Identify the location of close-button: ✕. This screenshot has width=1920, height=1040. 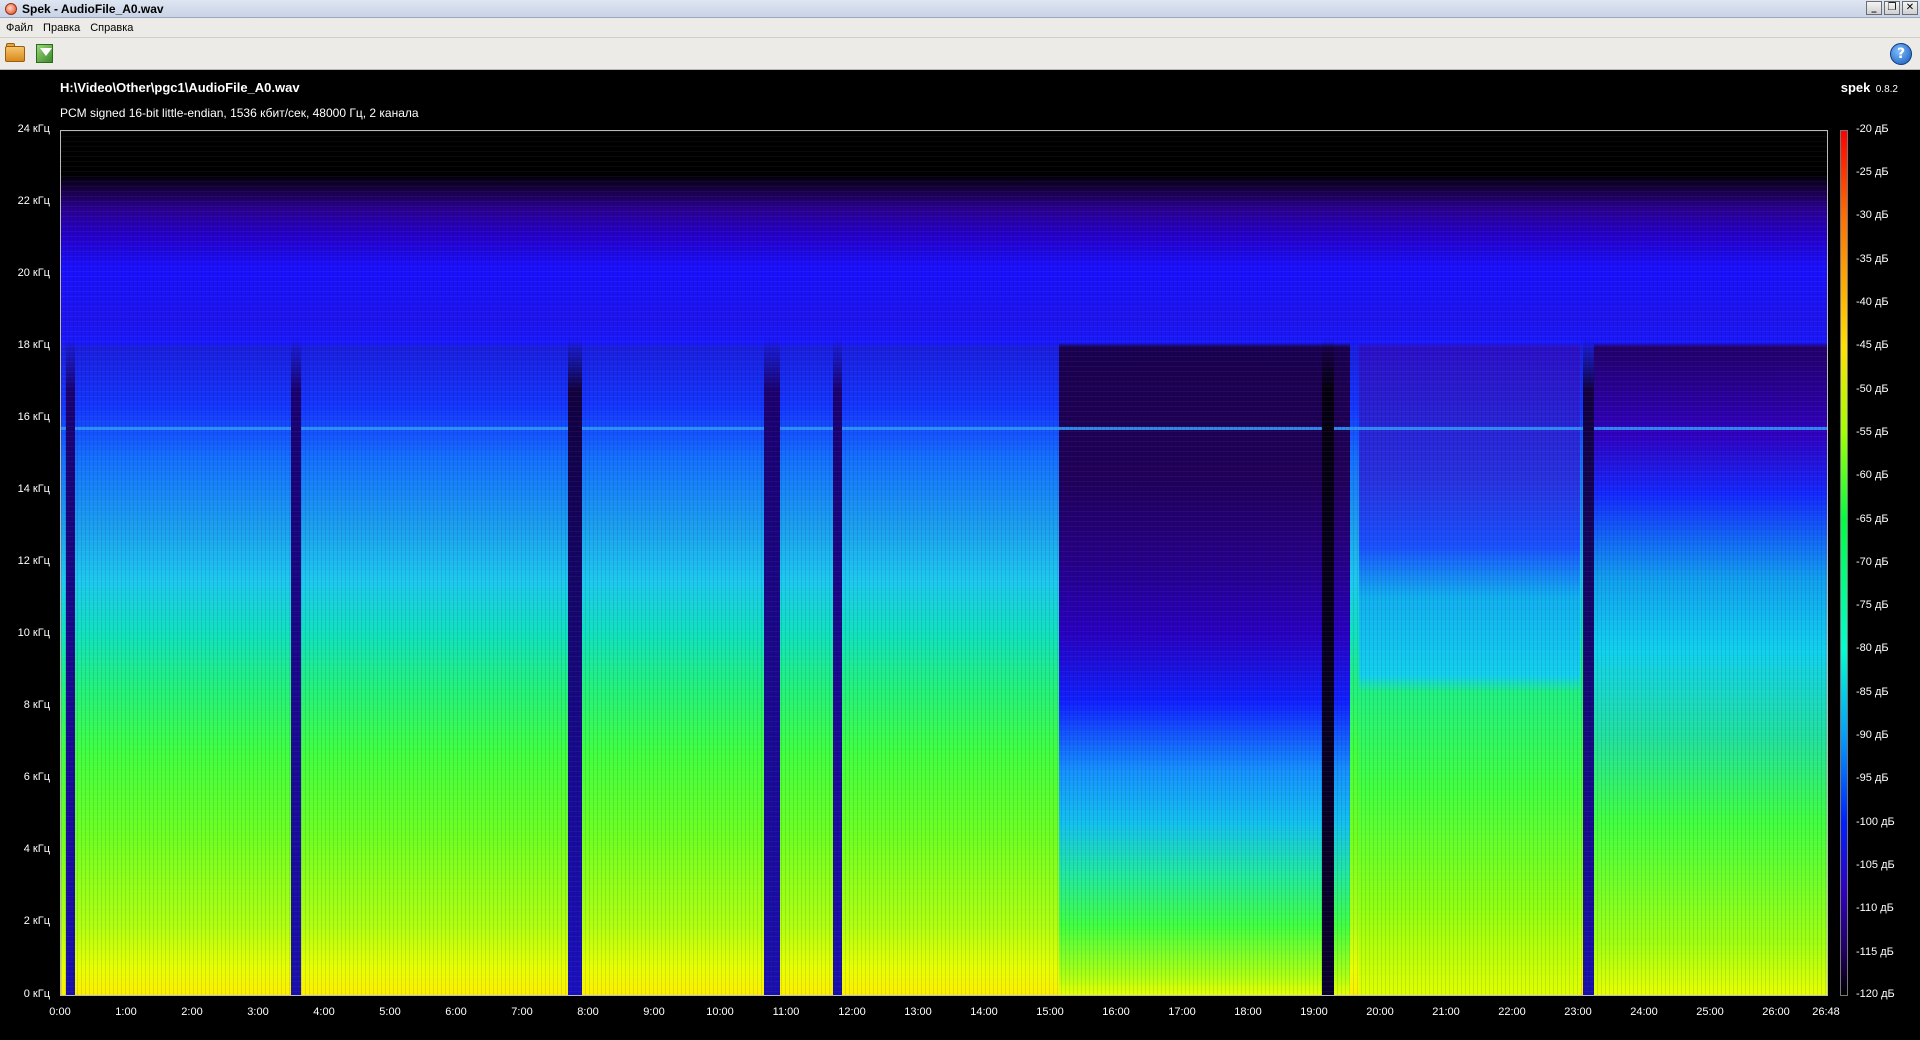
(1910, 8).